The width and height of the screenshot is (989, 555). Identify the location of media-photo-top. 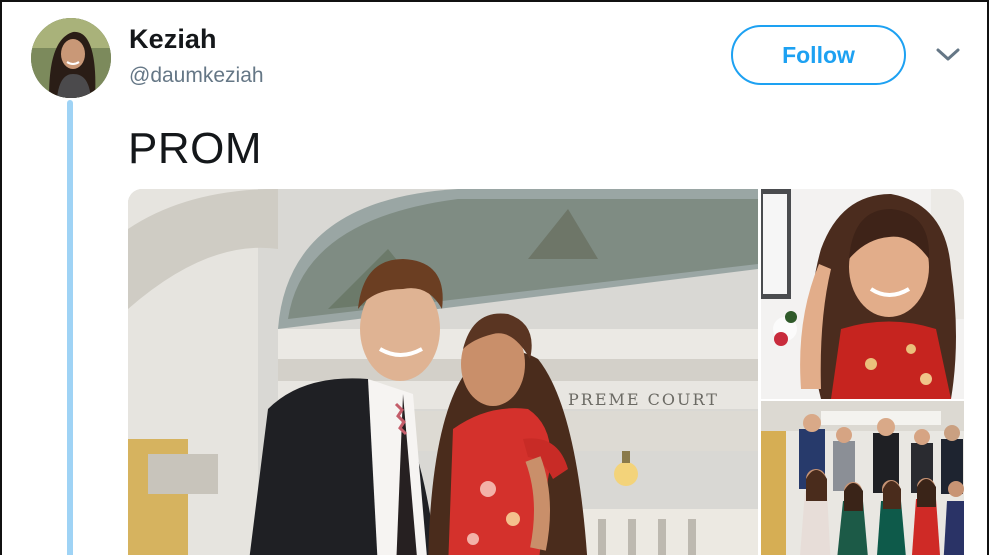
(862, 294).